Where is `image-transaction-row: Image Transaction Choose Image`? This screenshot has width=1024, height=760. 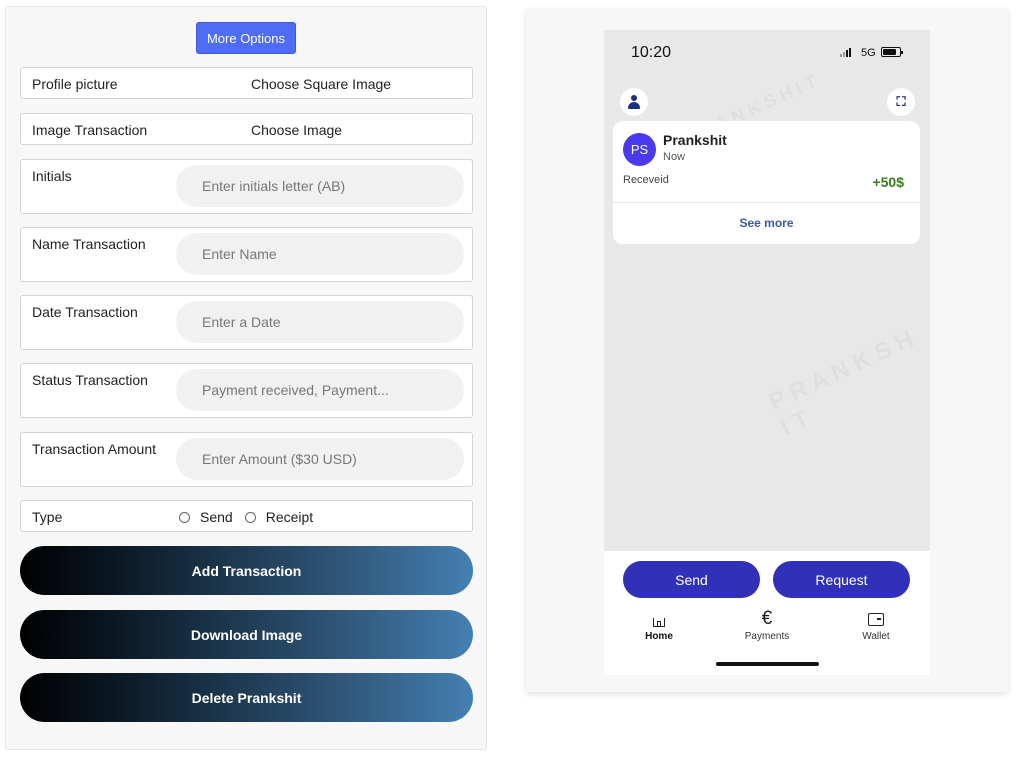 image-transaction-row: Image Transaction Choose Image is located at coordinates (246, 129).